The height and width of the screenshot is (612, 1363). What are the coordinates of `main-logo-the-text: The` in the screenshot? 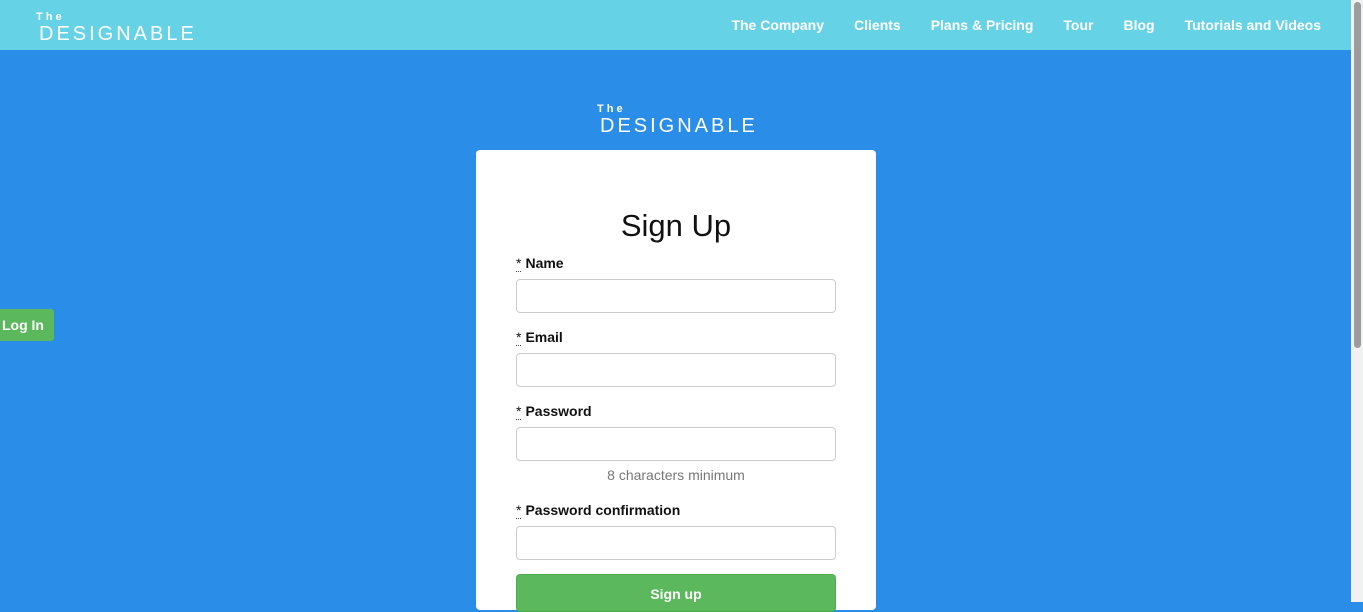 It's located at (611, 109).